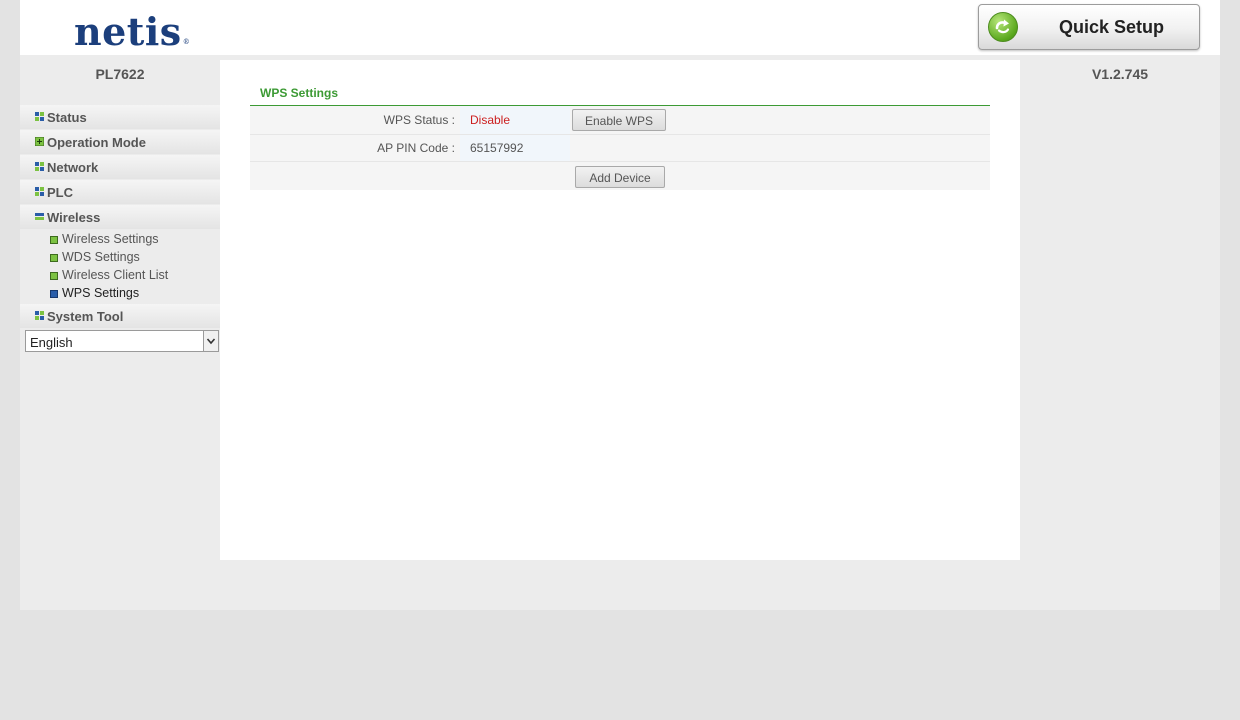 Image resolution: width=1240 pixels, height=720 pixels. I want to click on language-select: English, so click(122, 341).